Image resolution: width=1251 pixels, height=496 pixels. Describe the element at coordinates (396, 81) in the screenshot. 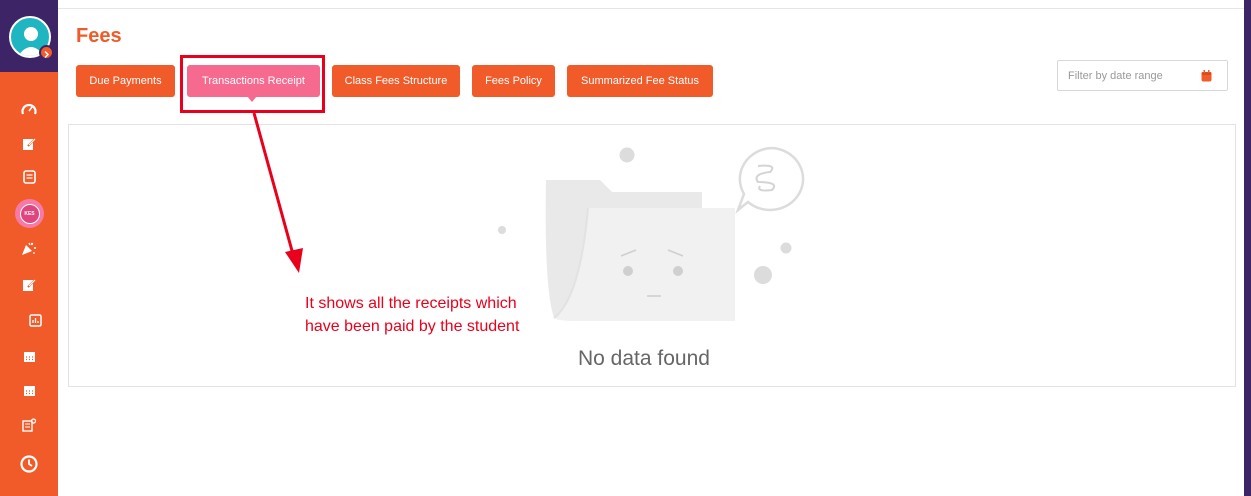

I see `tab-class-fees-structure: Class Fees Structure` at that location.